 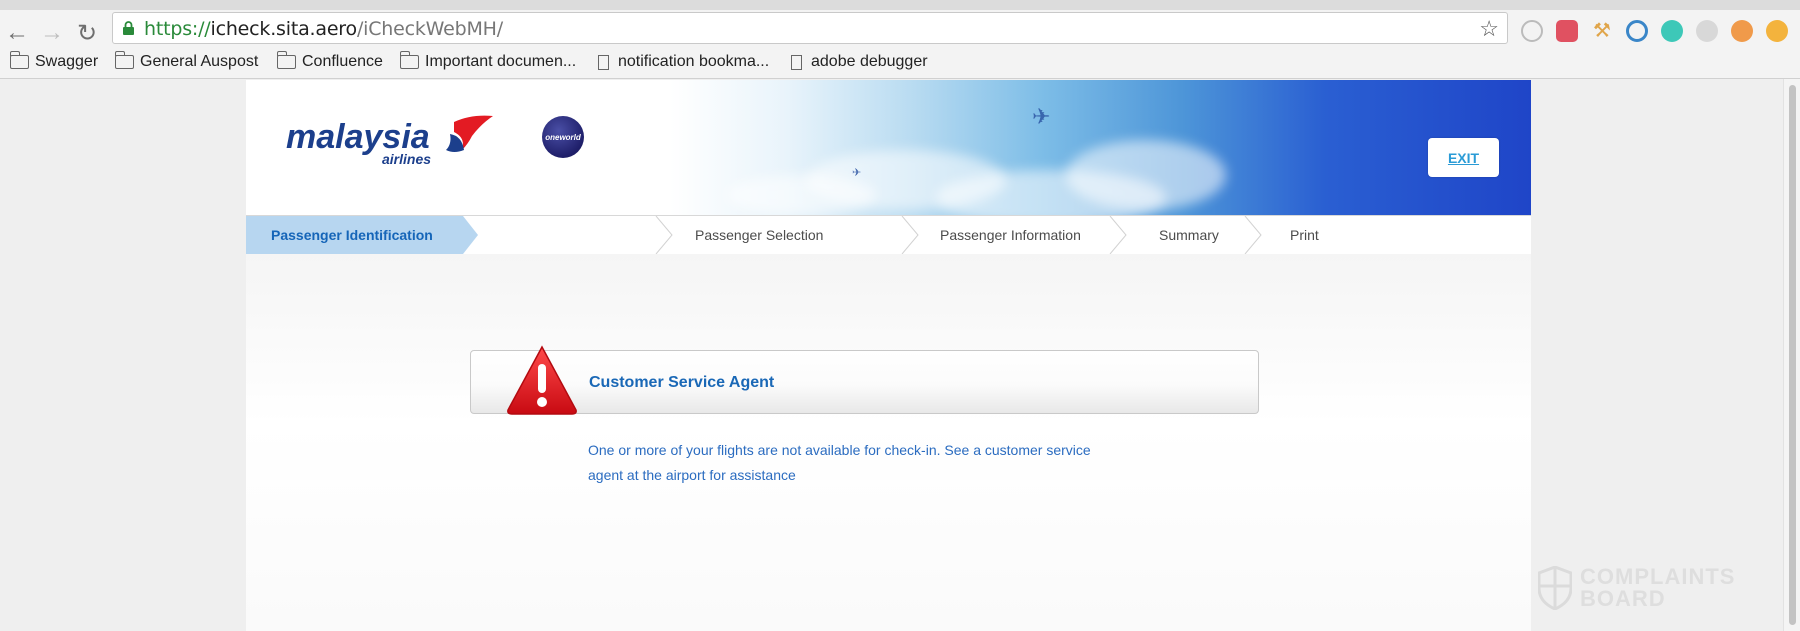 I want to click on extension-update-icon, so click(x=1777, y=31).